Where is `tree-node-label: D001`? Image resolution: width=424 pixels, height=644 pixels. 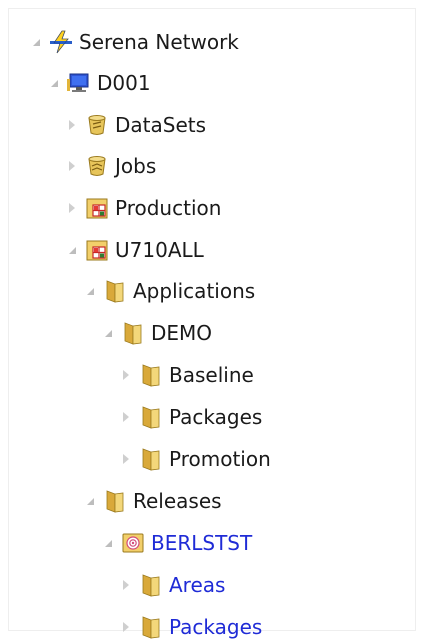 tree-node-label: D001 is located at coordinates (124, 83).